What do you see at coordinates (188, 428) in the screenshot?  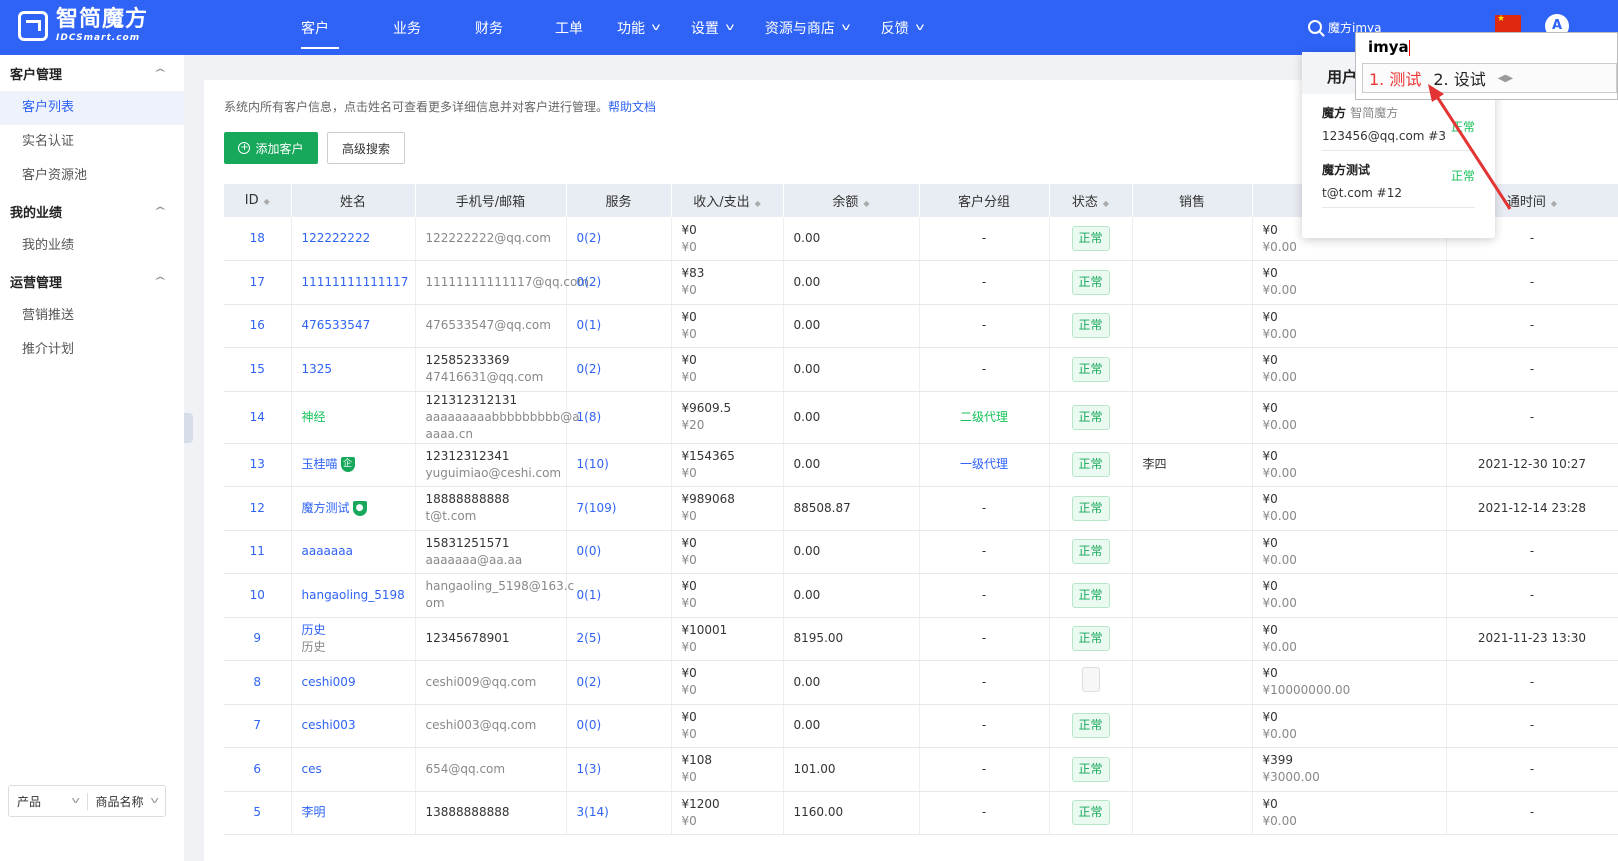 I see `sidebar-collapse-handle` at bounding box center [188, 428].